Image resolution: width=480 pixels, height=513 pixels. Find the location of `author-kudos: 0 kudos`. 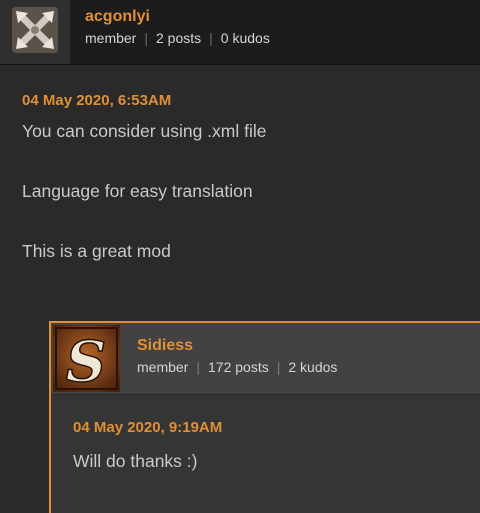

author-kudos: 0 kudos is located at coordinates (245, 38).